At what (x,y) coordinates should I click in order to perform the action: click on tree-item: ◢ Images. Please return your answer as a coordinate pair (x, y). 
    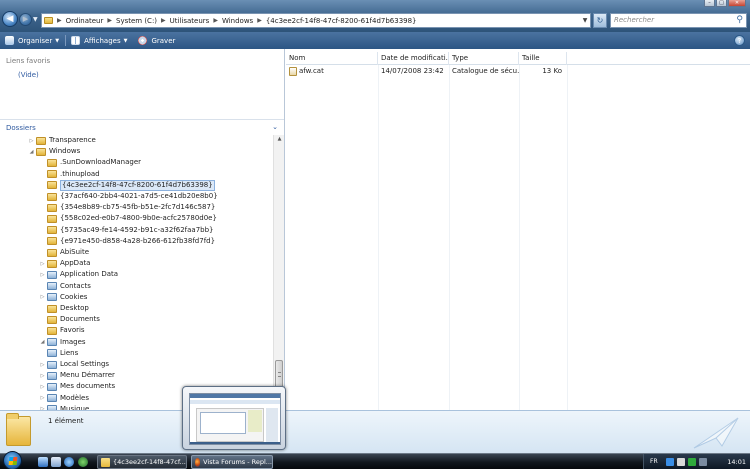
    Looking at the image, I should click on (62, 342).